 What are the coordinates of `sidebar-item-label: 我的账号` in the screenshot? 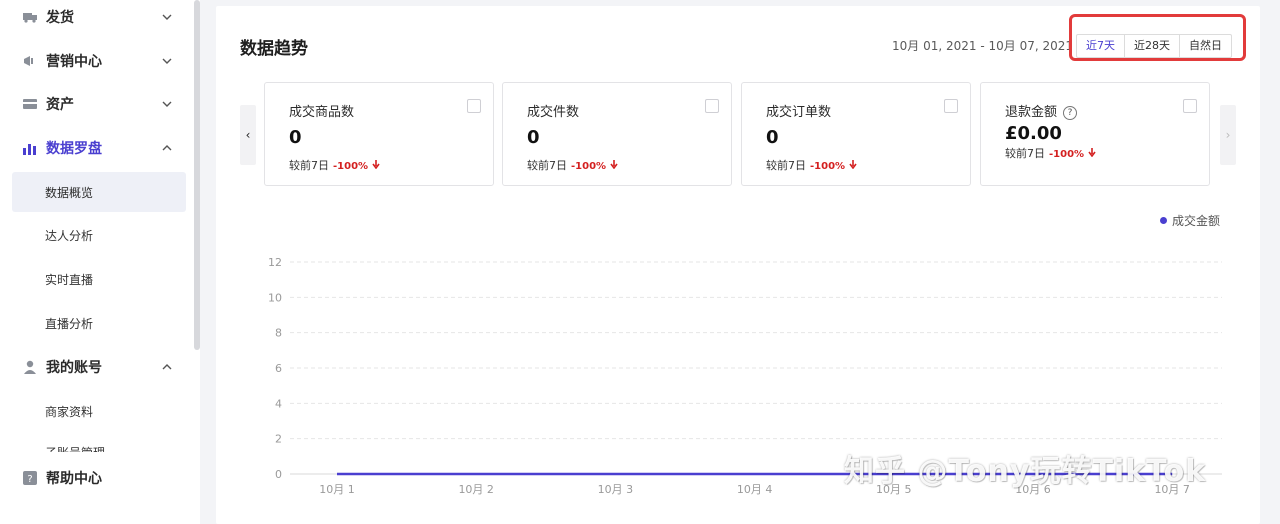 It's located at (74, 368).